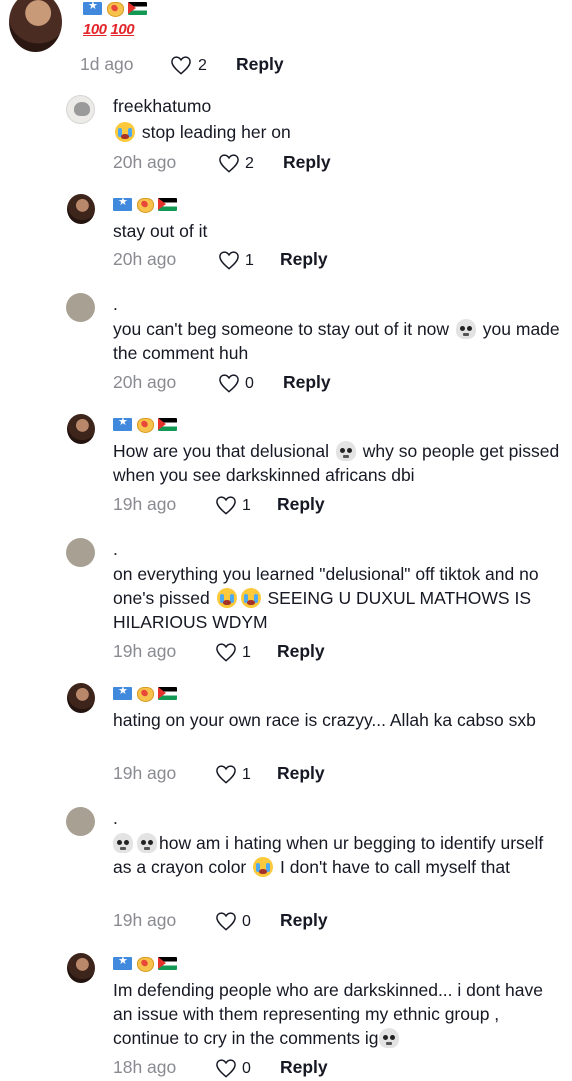 This screenshot has height=1081, width=572. Describe the element at coordinates (263, 922) in the screenshot. I see `comment-meta: 19h ago 0 Reply` at that location.